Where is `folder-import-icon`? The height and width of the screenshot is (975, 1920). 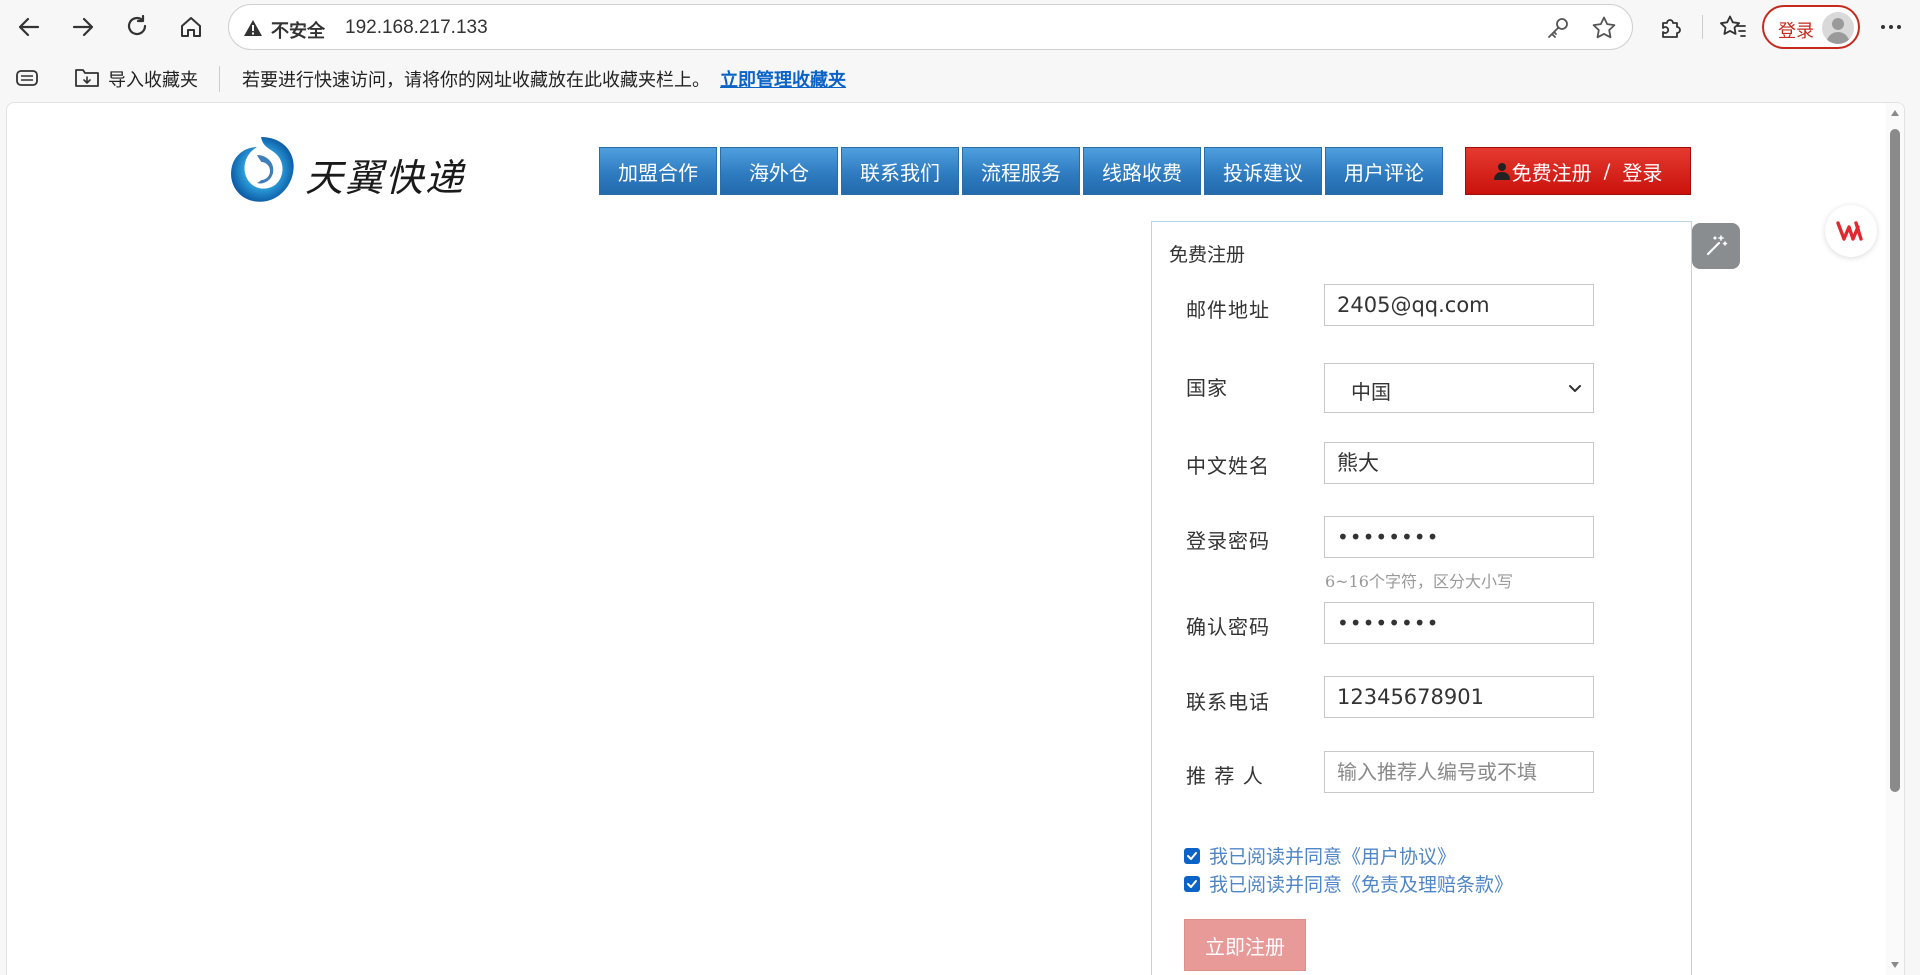
folder-import-icon is located at coordinates (87, 77).